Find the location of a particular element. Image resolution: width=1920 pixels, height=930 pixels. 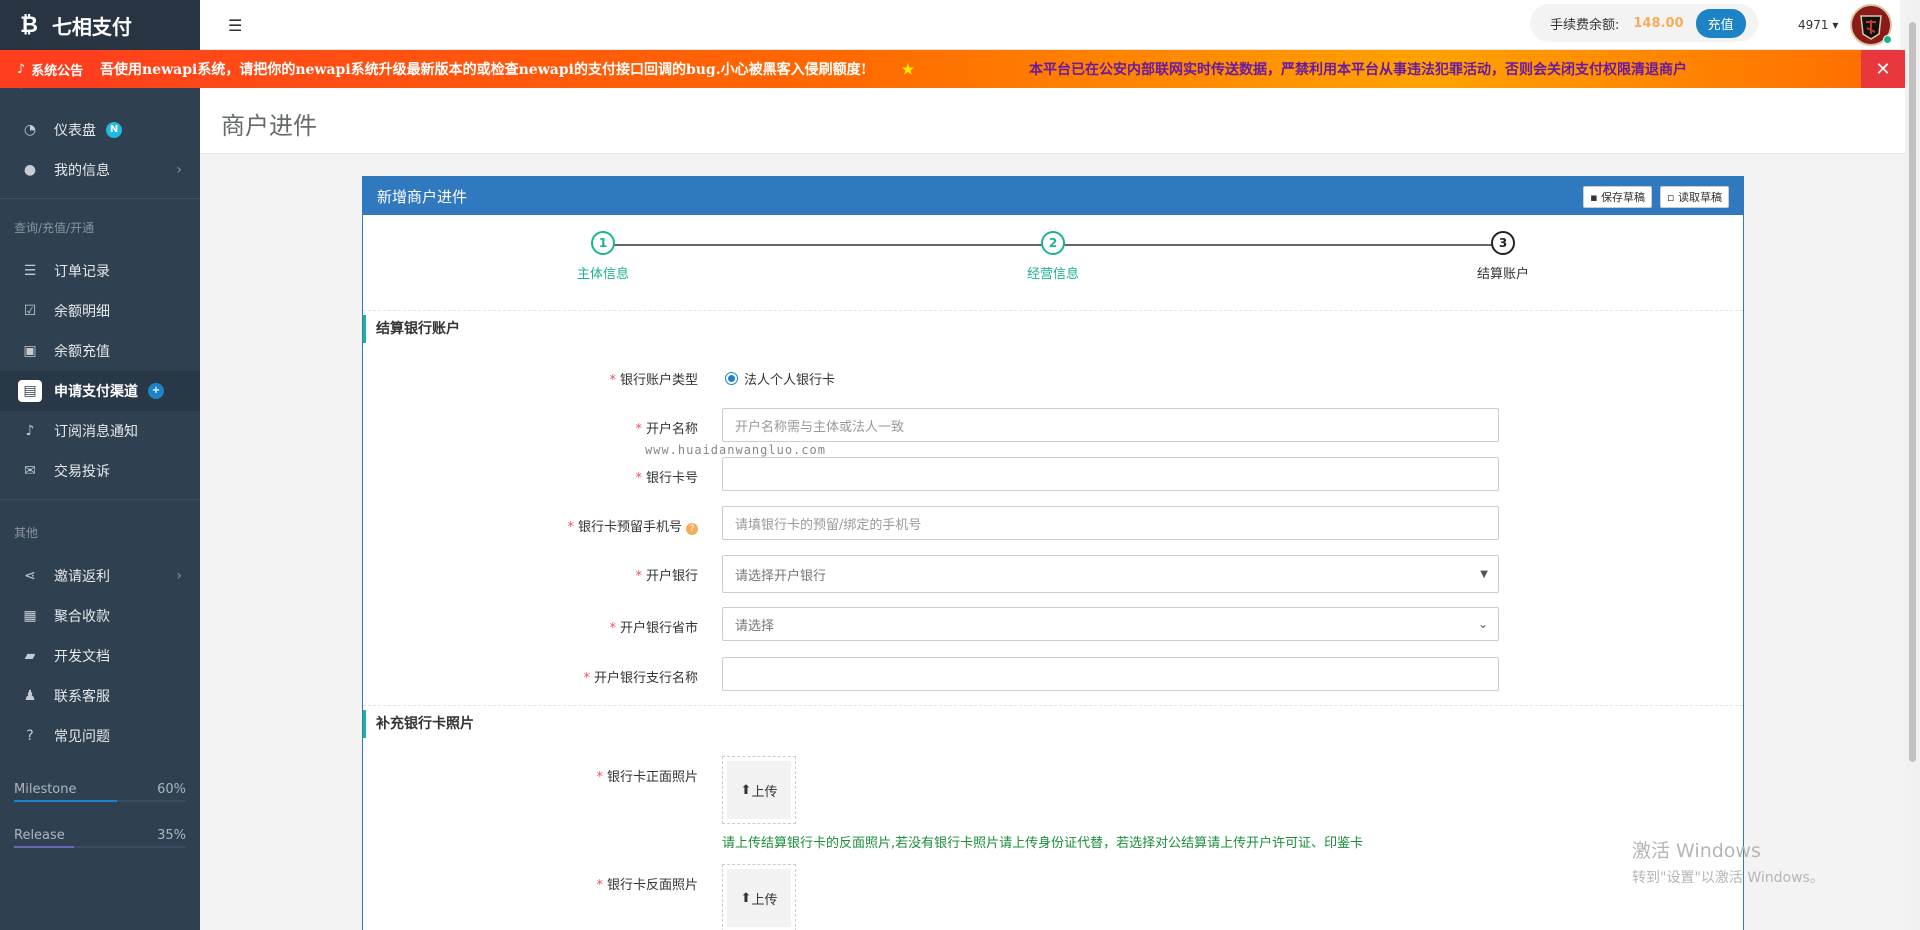

sidebar-item-recharge: ▣ 余额充值 is located at coordinates (100, 351).